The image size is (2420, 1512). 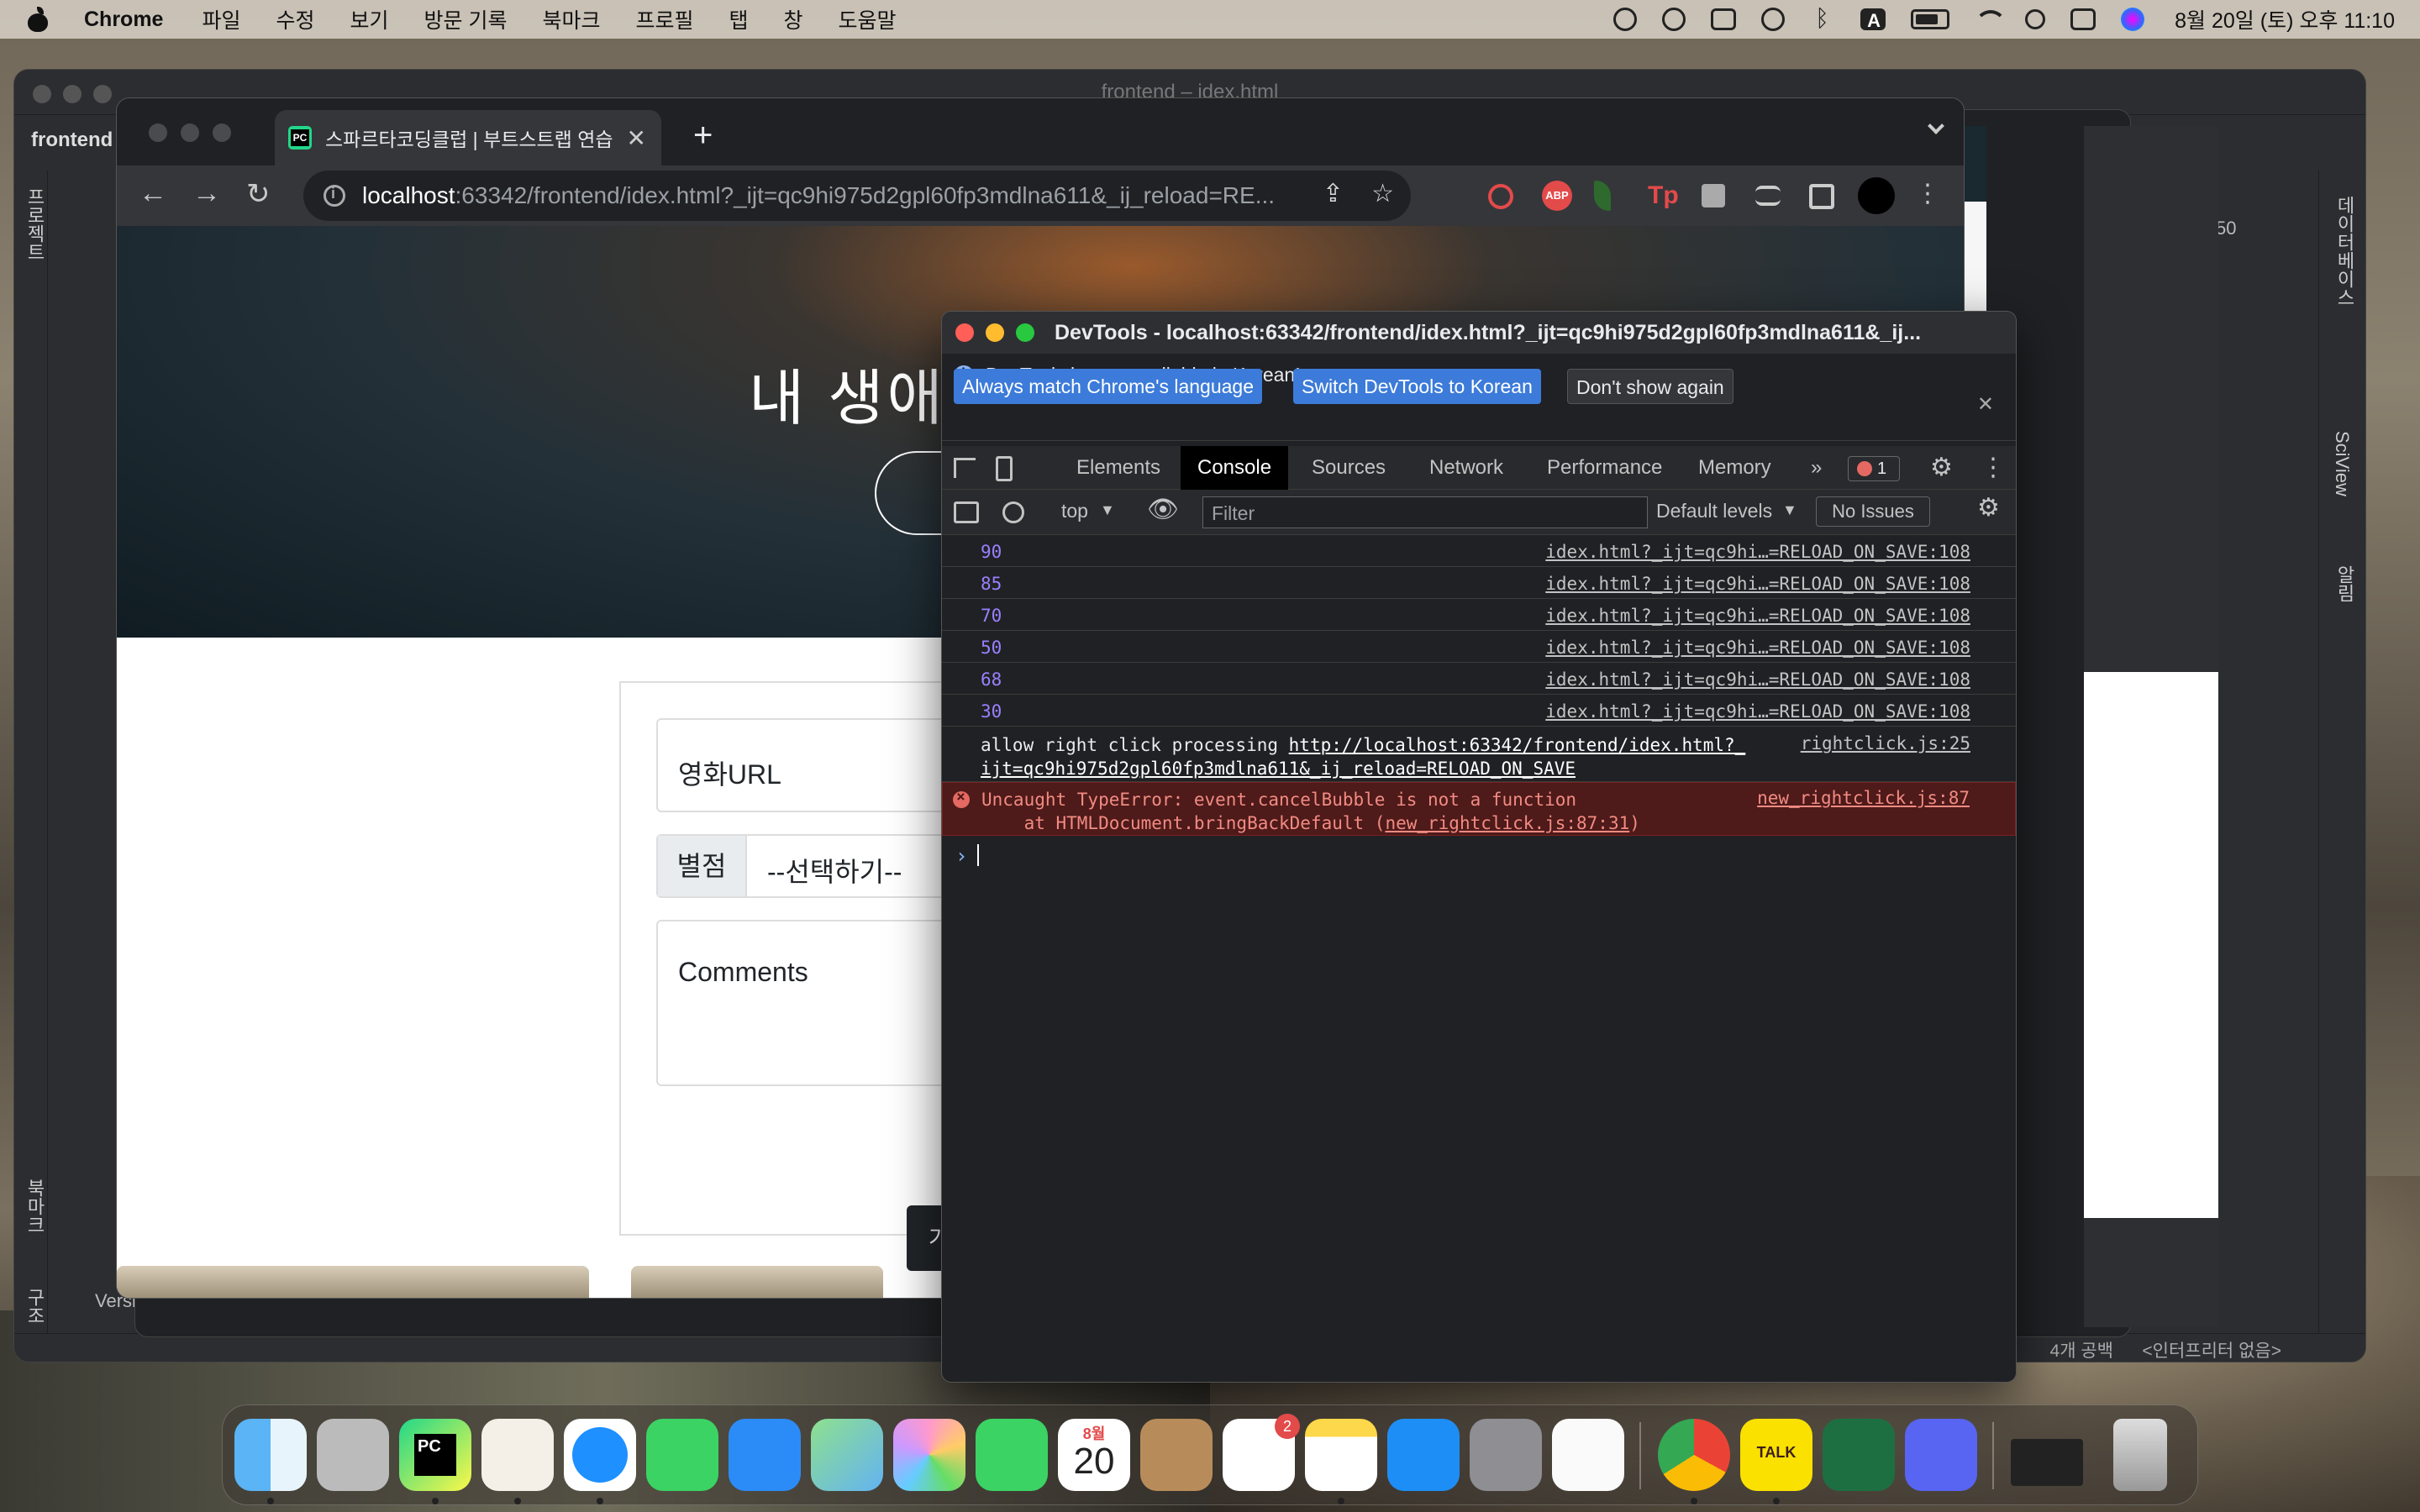 I want to click on screen-mirroring-icon, so click(x=1724, y=19).